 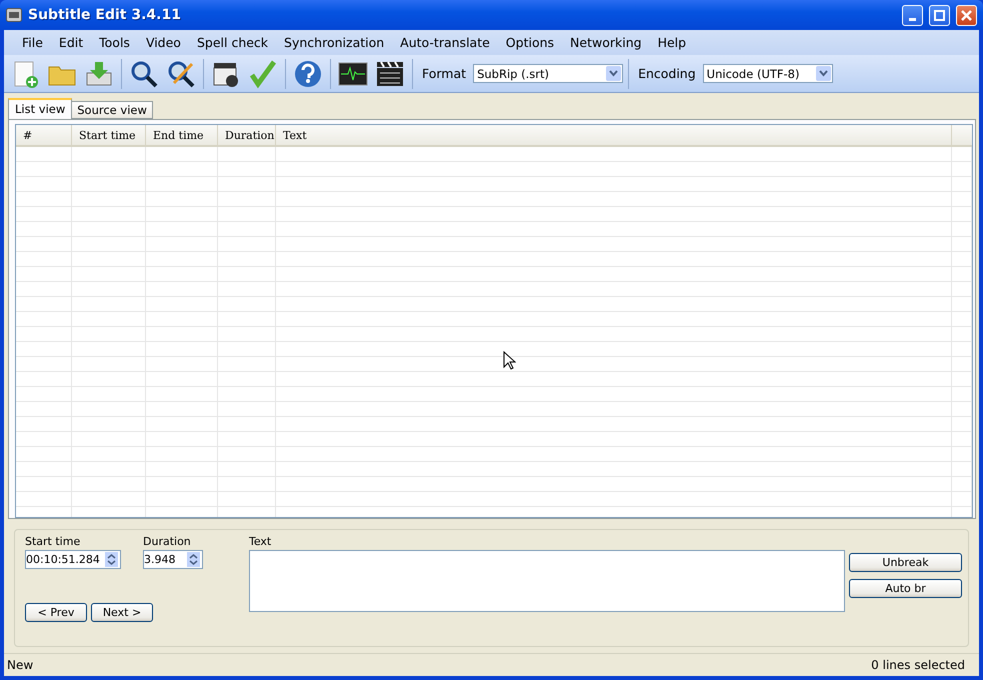 What do you see at coordinates (390, 73) in the screenshot?
I see `clapperboard-icon` at bounding box center [390, 73].